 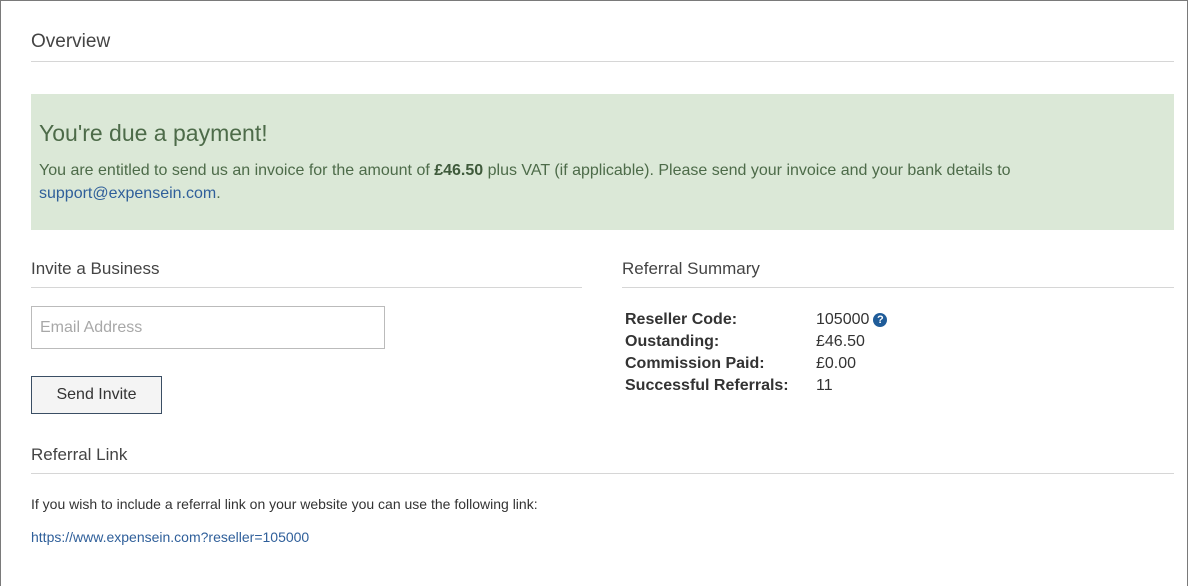 I want to click on summary-label: Successful Referrals:, so click(x=707, y=385).